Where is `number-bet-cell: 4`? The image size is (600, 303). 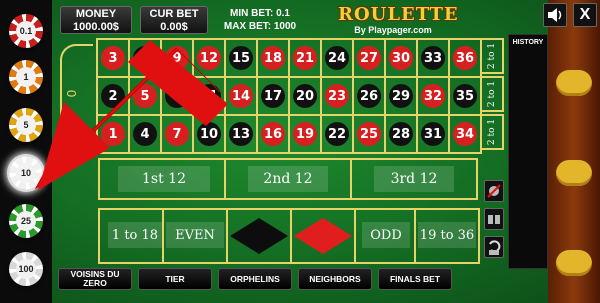 number-bet-cell: 4 is located at coordinates (145, 134).